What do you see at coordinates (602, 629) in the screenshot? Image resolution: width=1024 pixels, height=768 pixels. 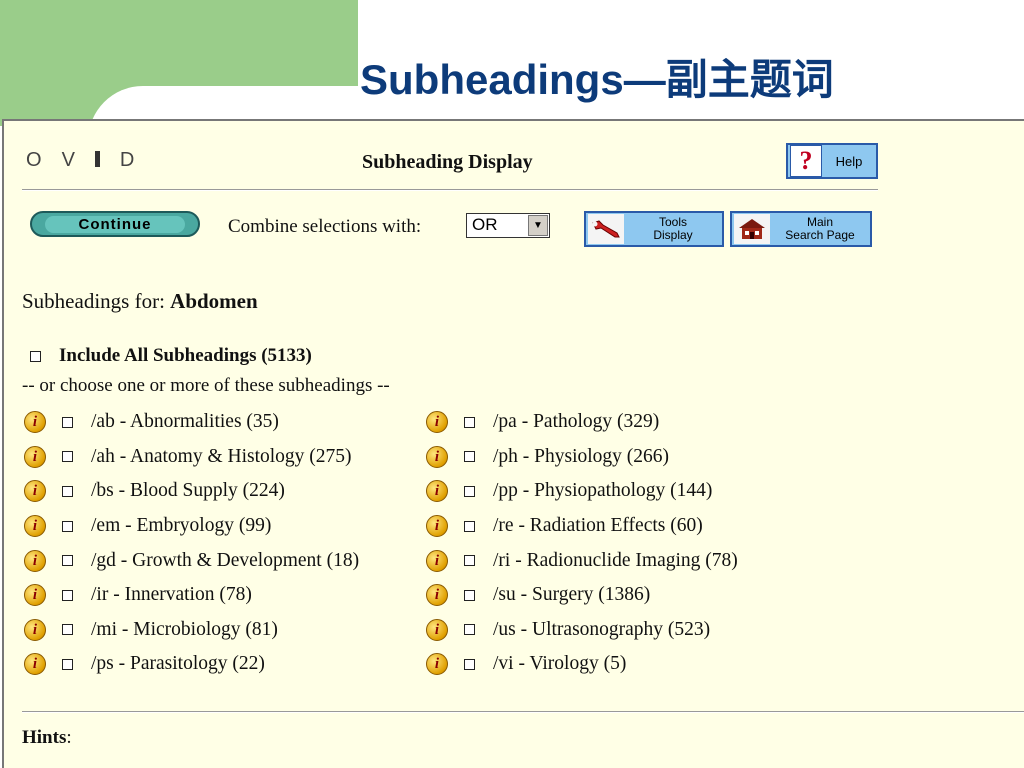 I see `subheading-label: /us - Ultrasonography (523)` at bounding box center [602, 629].